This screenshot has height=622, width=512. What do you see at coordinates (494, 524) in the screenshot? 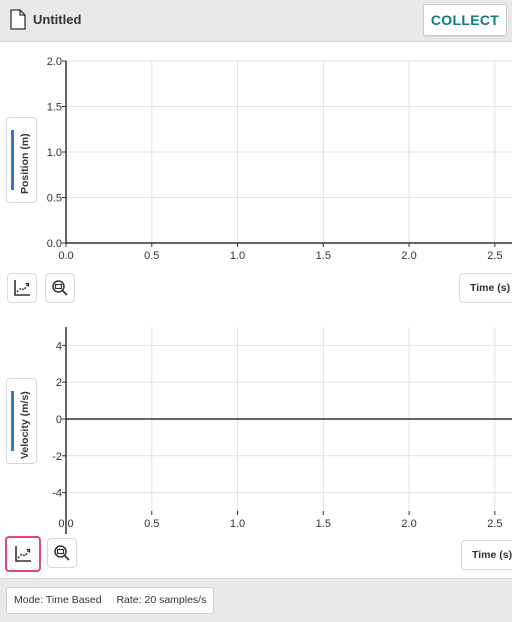
I see `x-tick-label: 2.5` at bounding box center [494, 524].